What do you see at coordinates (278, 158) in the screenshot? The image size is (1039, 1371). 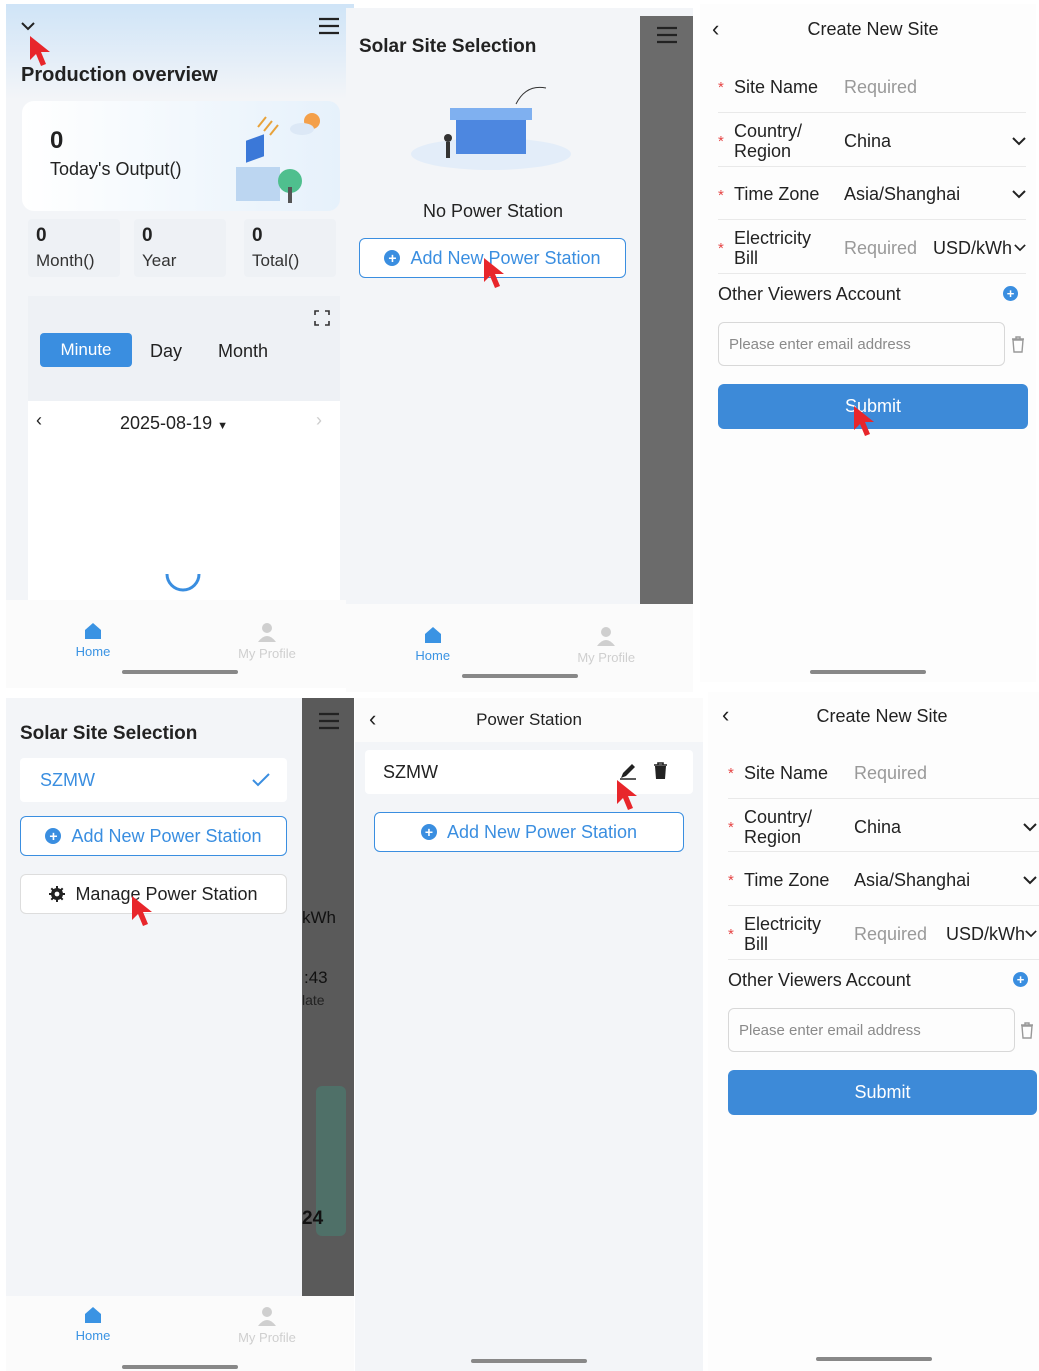 I see `solar-panel-illustration` at bounding box center [278, 158].